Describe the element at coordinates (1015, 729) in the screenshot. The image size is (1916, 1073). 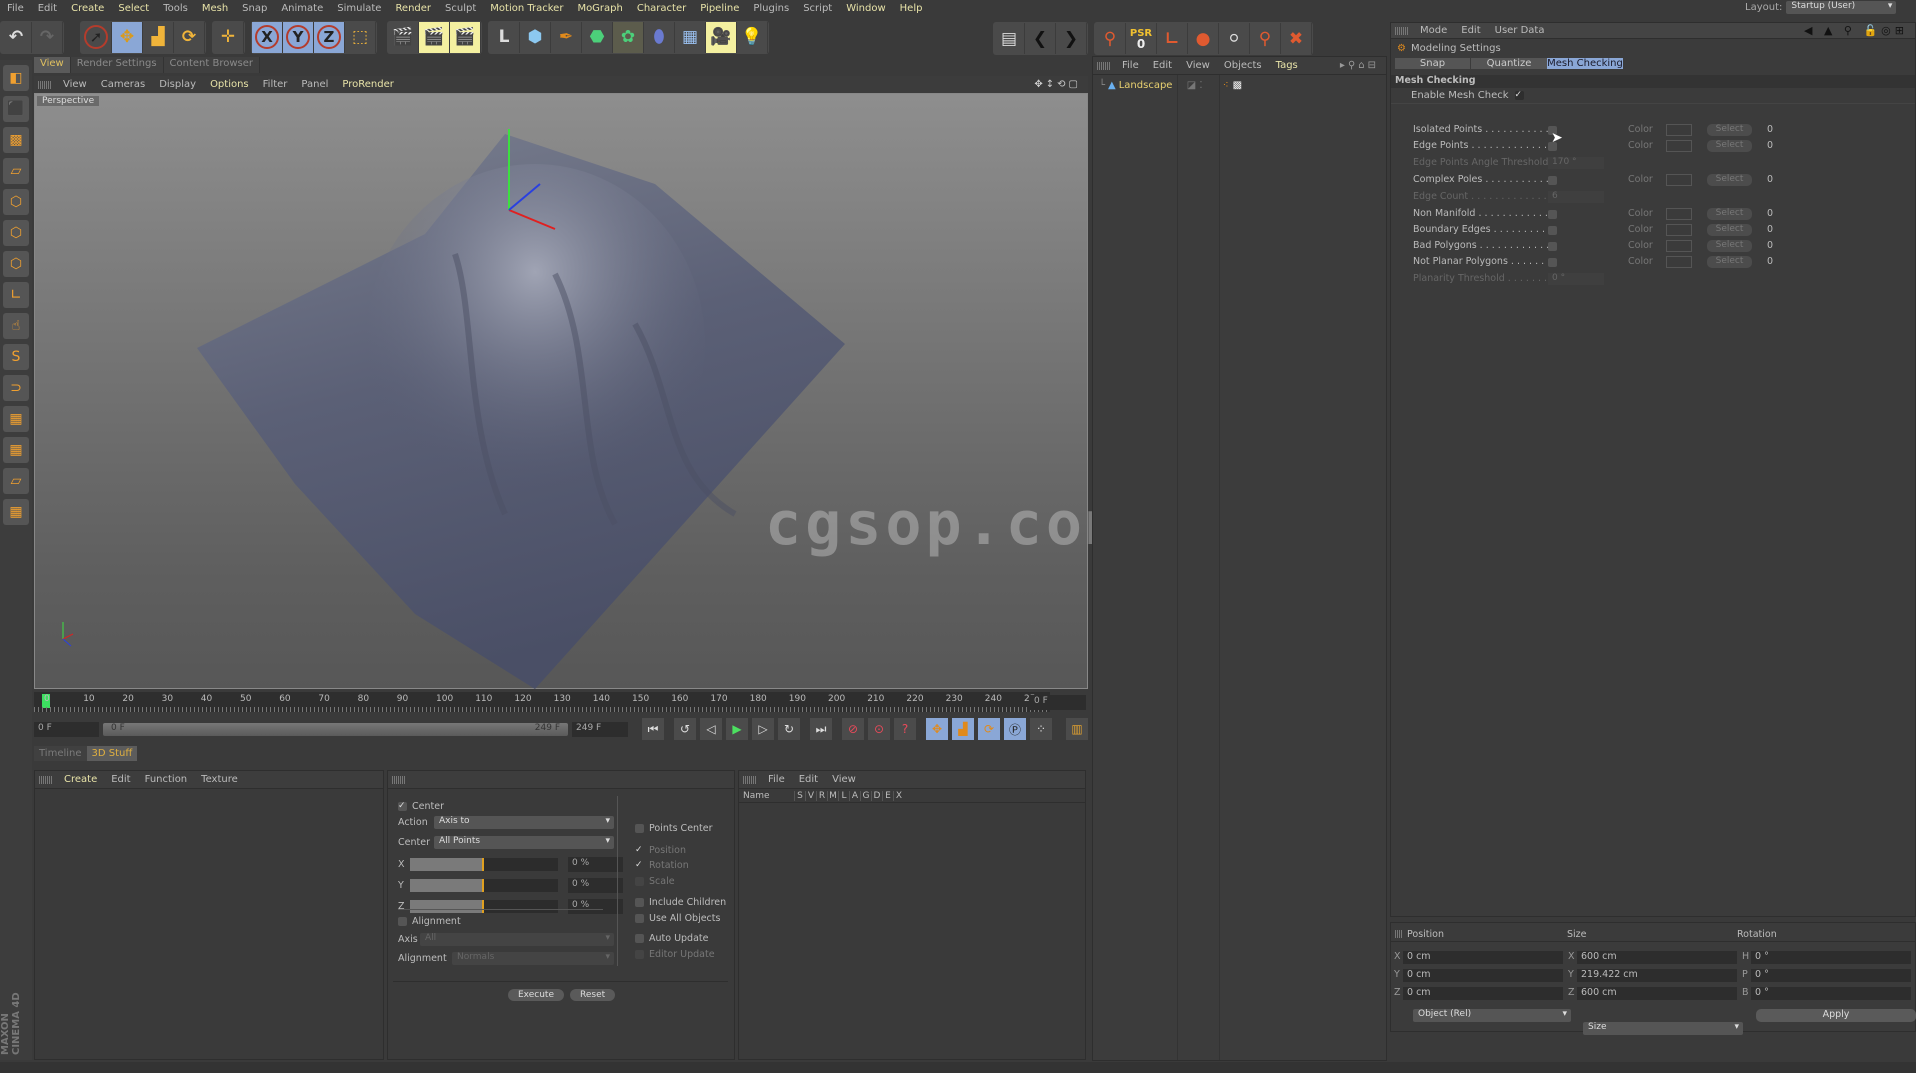
I see `record-parameter-icon: Ⓟ` at that location.